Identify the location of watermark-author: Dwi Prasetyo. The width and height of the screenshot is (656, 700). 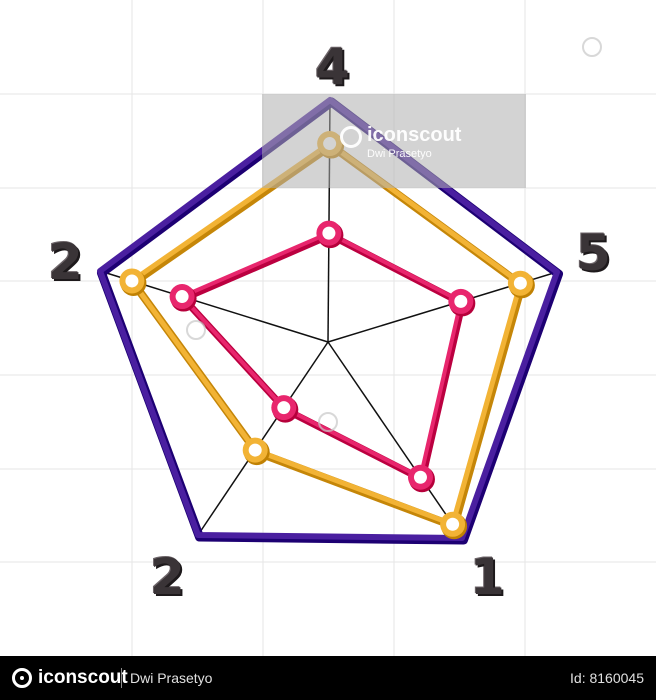
(399, 154).